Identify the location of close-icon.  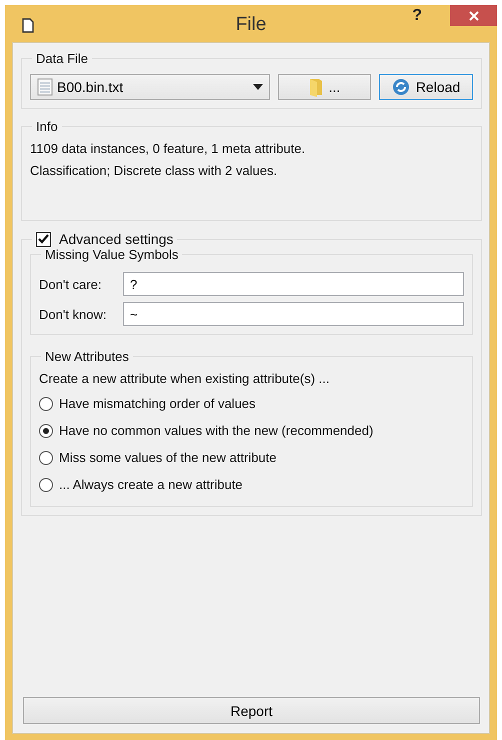
(473, 15).